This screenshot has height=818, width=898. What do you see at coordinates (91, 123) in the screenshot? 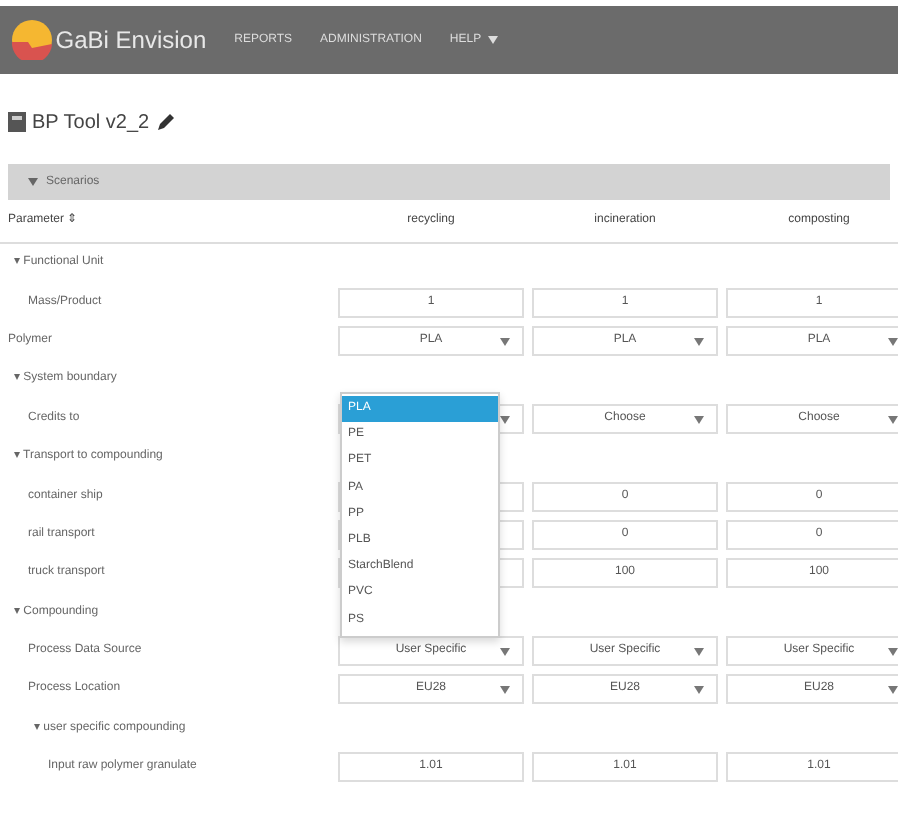
I see `page-title: BP Tool v2_2` at bounding box center [91, 123].